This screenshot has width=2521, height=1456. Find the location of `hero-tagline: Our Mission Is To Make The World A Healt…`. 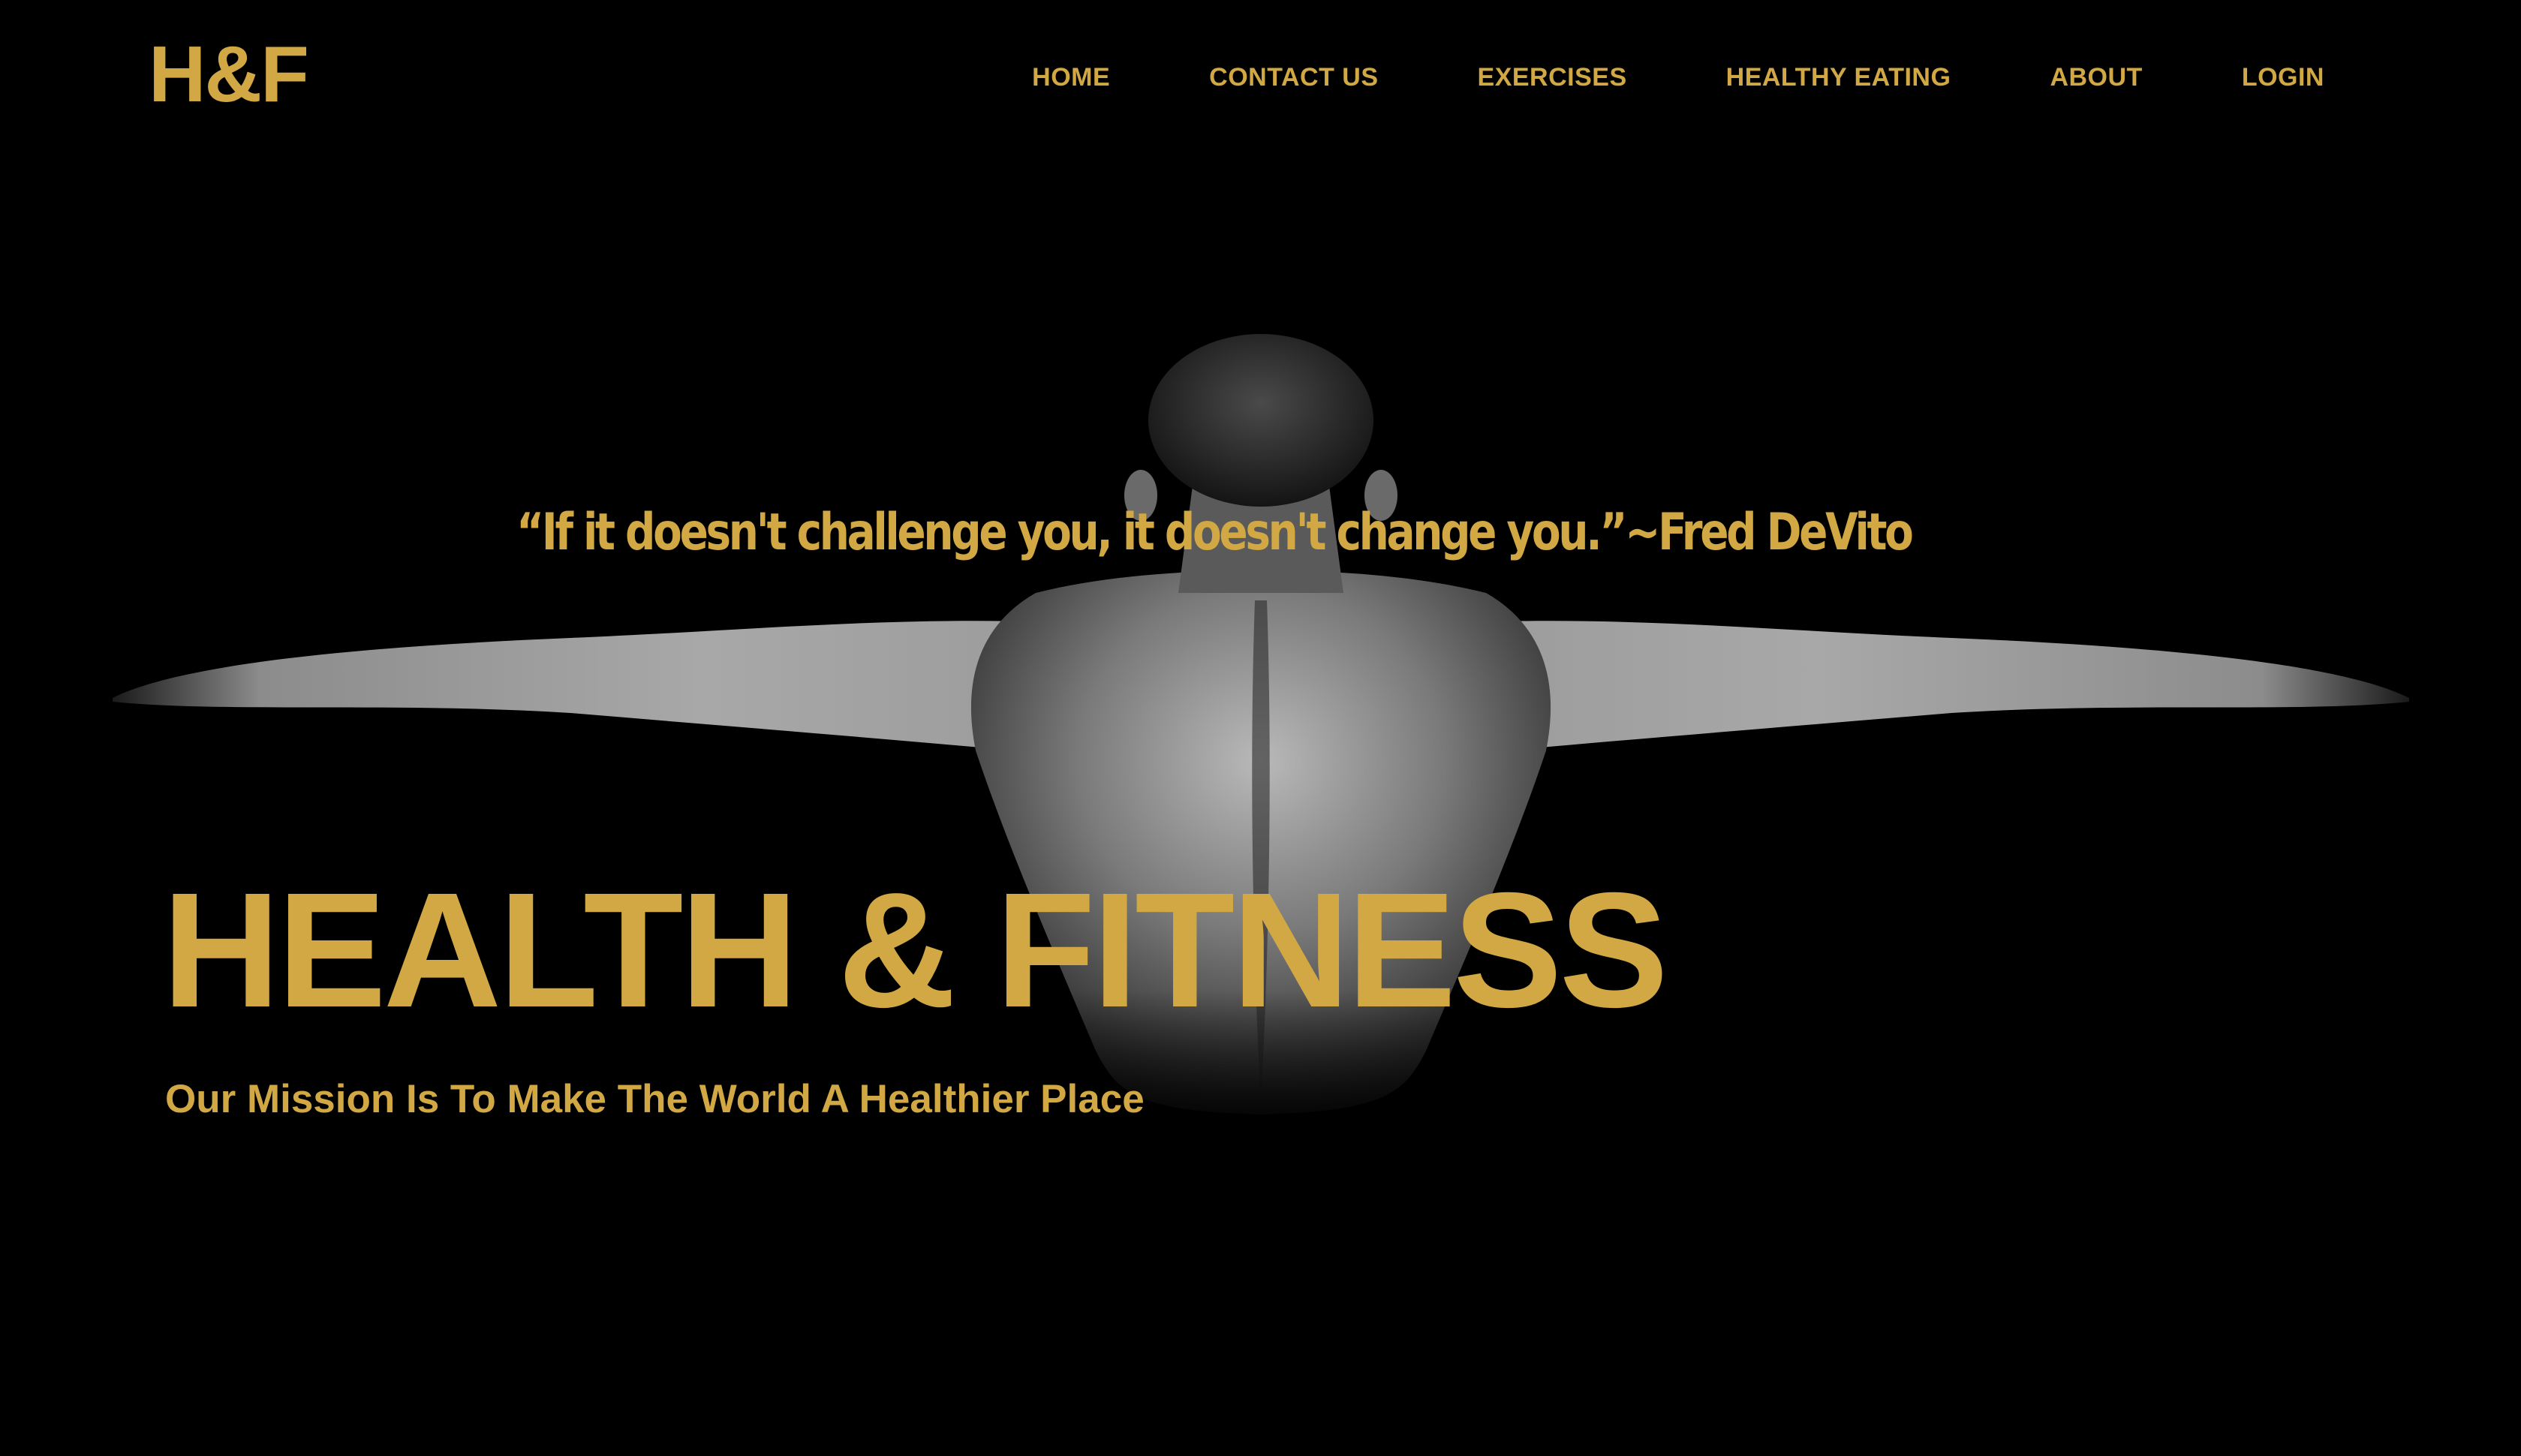

hero-tagline: Our Mission Is To Make The World A Healt… is located at coordinates (655, 1099).